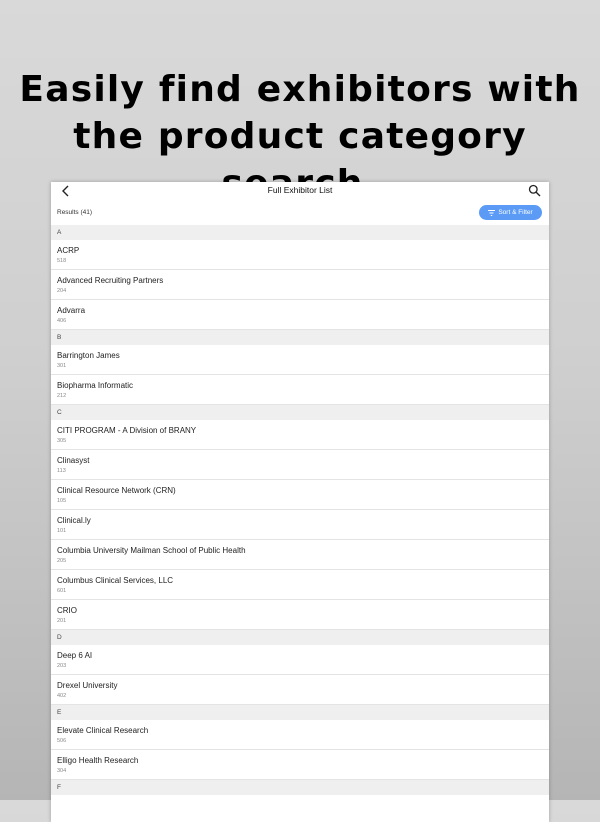 The image size is (600, 822). Describe the element at coordinates (62, 741) in the screenshot. I see `booth-number: 506` at that location.